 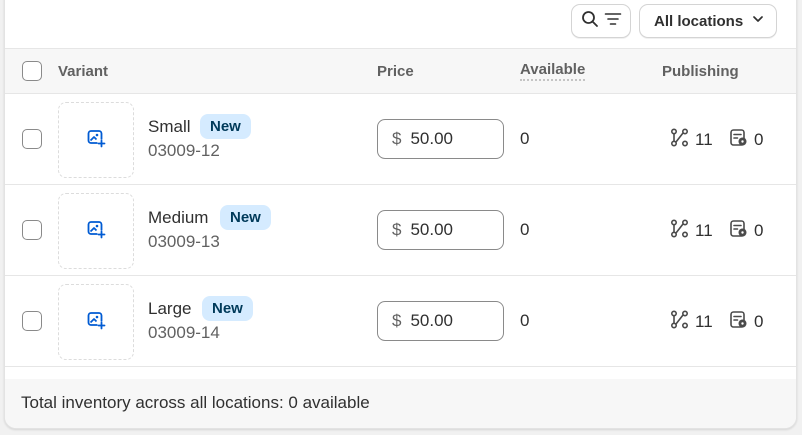 What do you see at coordinates (169, 309) in the screenshot?
I see `variant-name: Large` at bounding box center [169, 309].